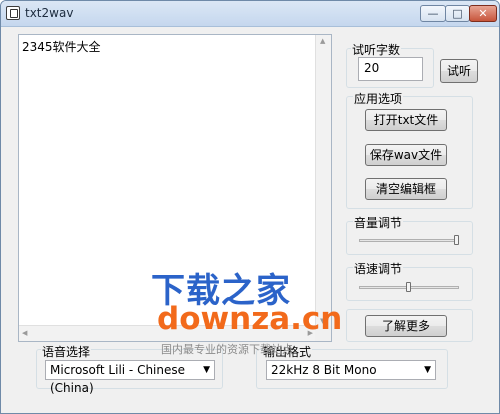 This screenshot has height=414, width=500. Describe the element at coordinates (66, 351) in the screenshot. I see `voice-label: 语音选择` at that location.